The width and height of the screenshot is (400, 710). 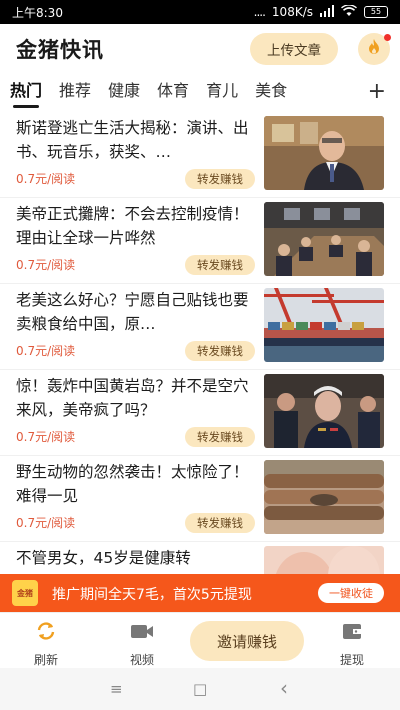 I want to click on nav-video-label: 视频, so click(x=141, y=660).